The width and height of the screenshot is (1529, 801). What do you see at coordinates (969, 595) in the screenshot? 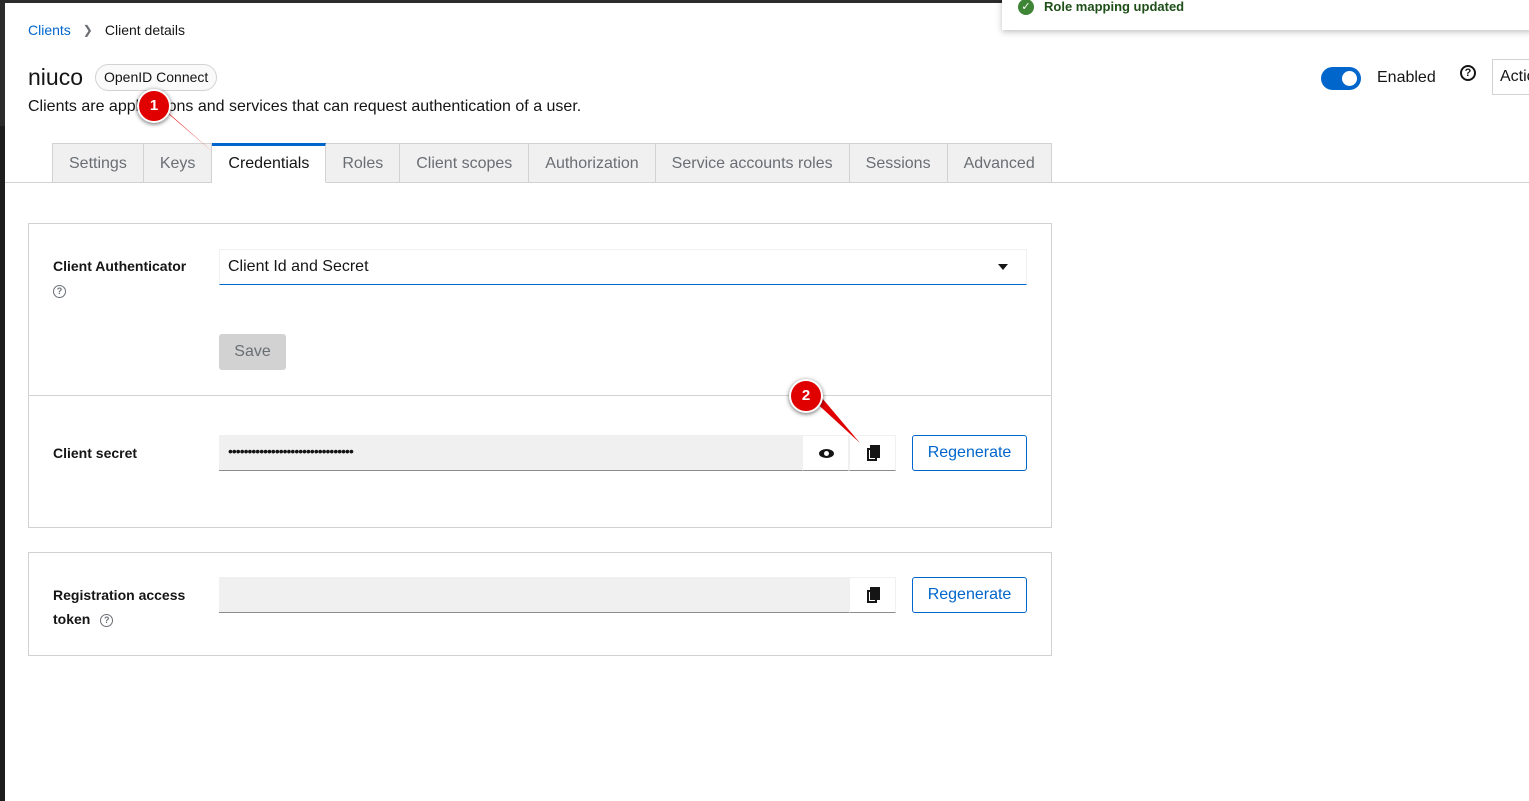
I see `regenerate-token-button: Regenerate` at bounding box center [969, 595].